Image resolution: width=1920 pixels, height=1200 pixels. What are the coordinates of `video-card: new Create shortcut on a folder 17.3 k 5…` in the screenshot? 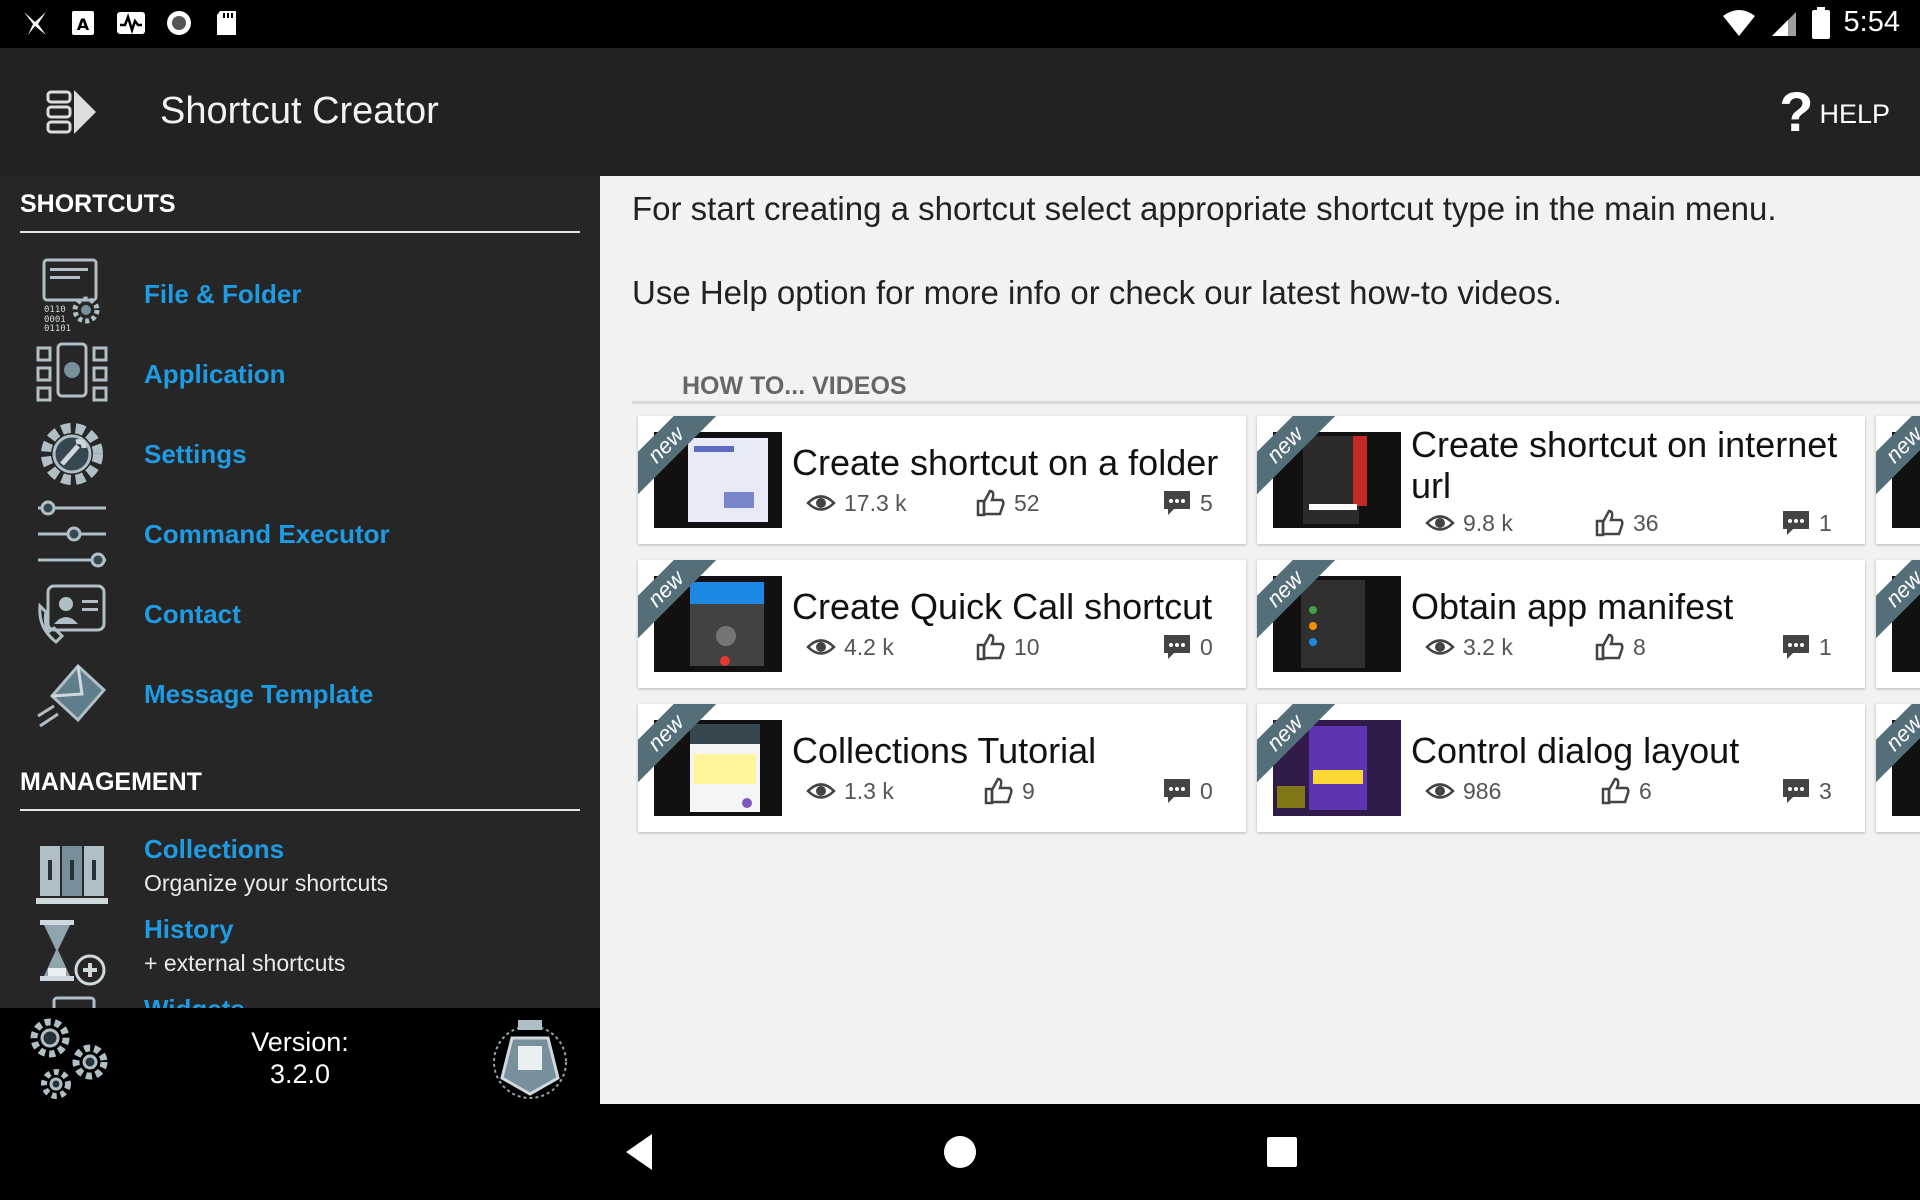 It's located at (942, 480).